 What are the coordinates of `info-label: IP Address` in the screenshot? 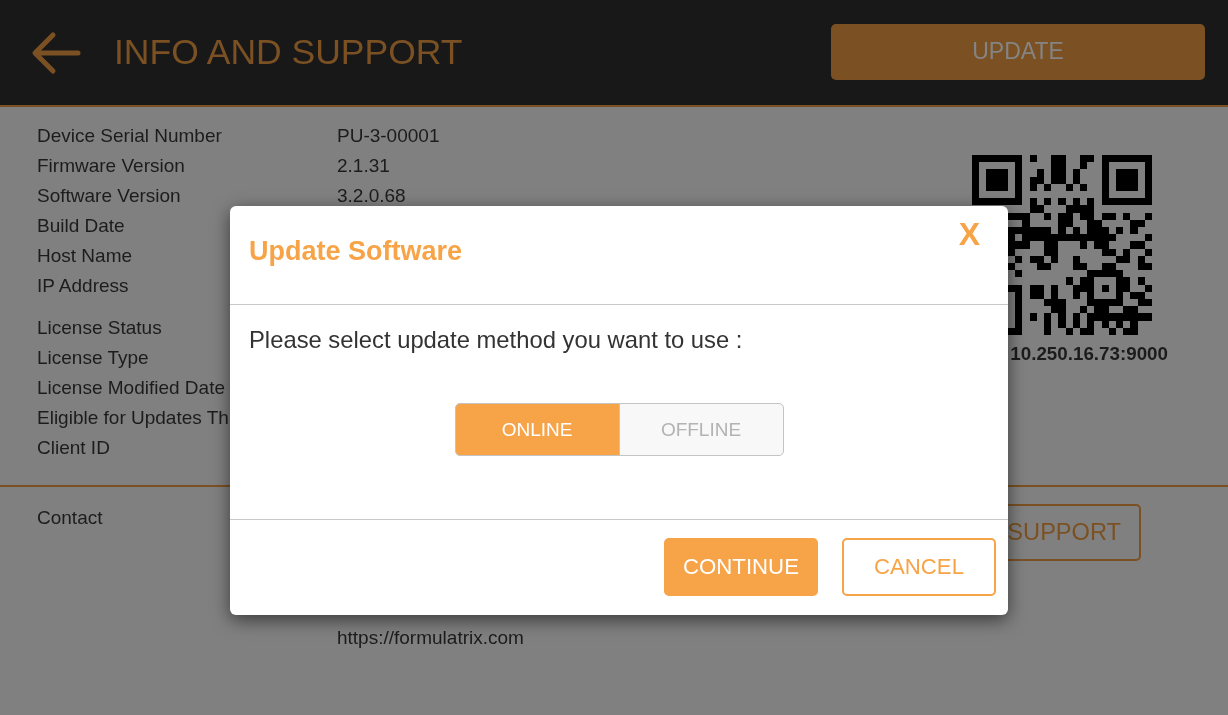 It's located at (83, 286).